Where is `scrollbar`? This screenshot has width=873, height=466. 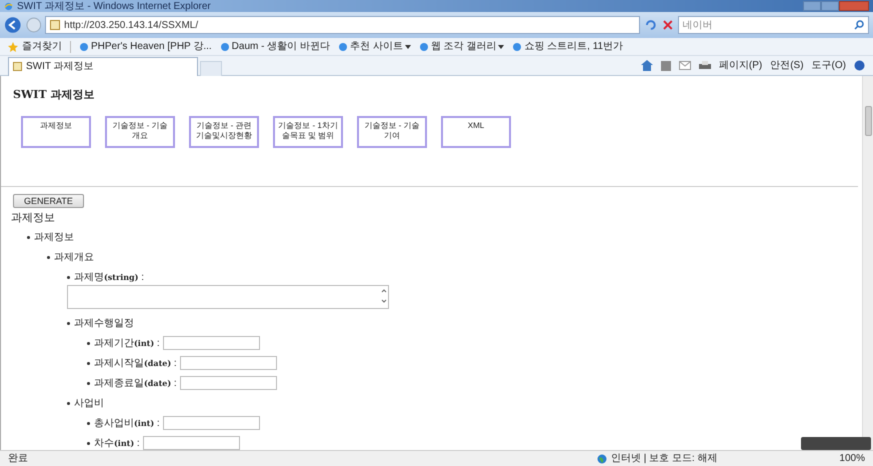
scrollbar is located at coordinates (867, 263).